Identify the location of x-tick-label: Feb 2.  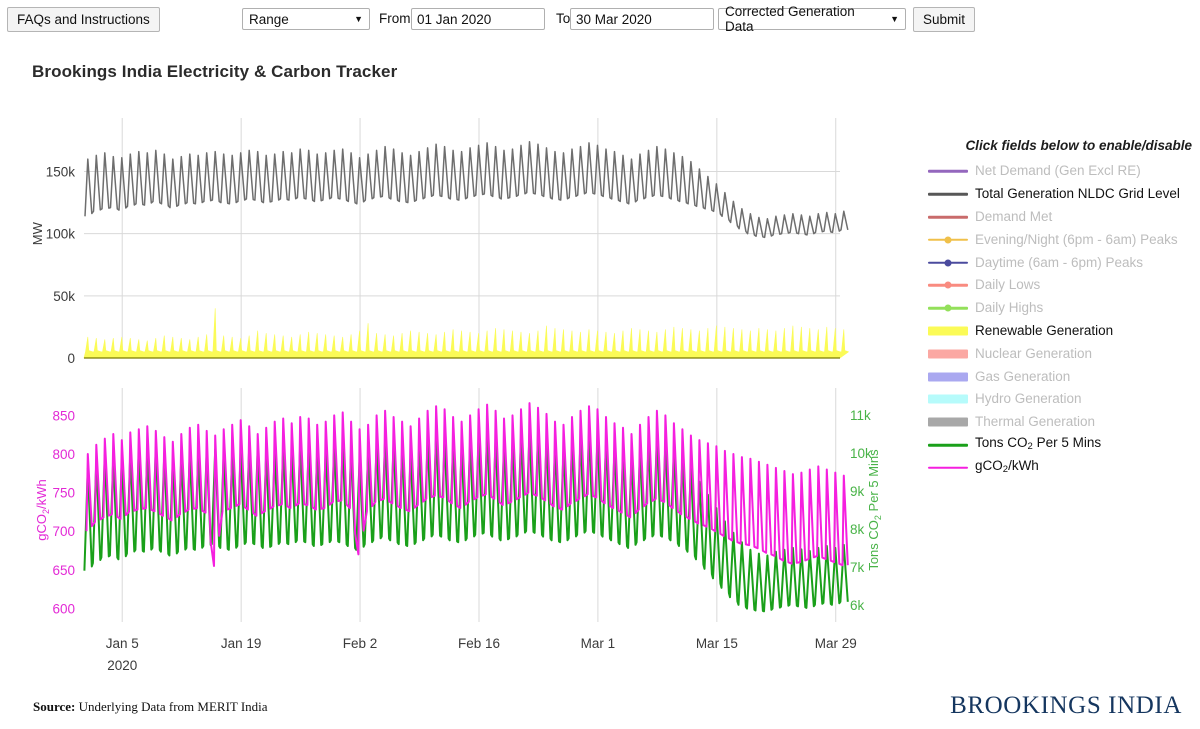
(360, 643).